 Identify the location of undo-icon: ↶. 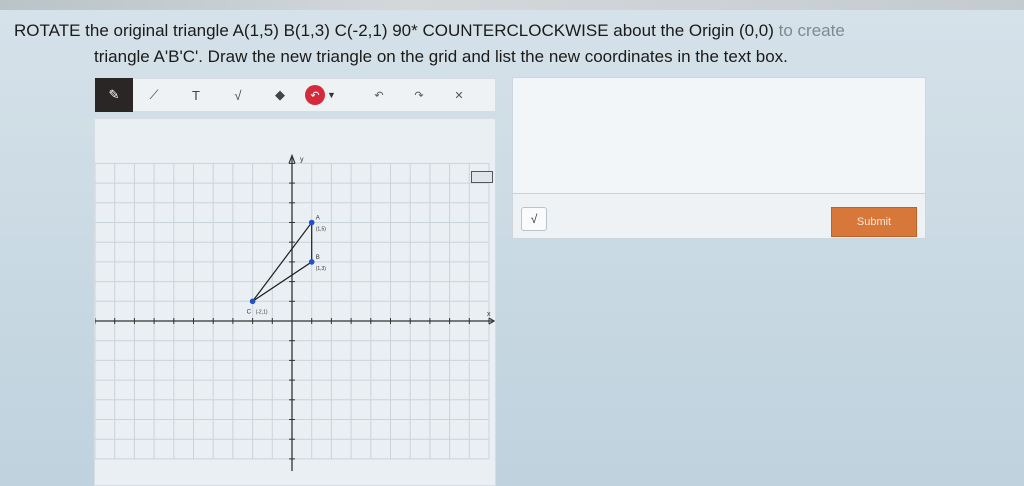
(379, 95).